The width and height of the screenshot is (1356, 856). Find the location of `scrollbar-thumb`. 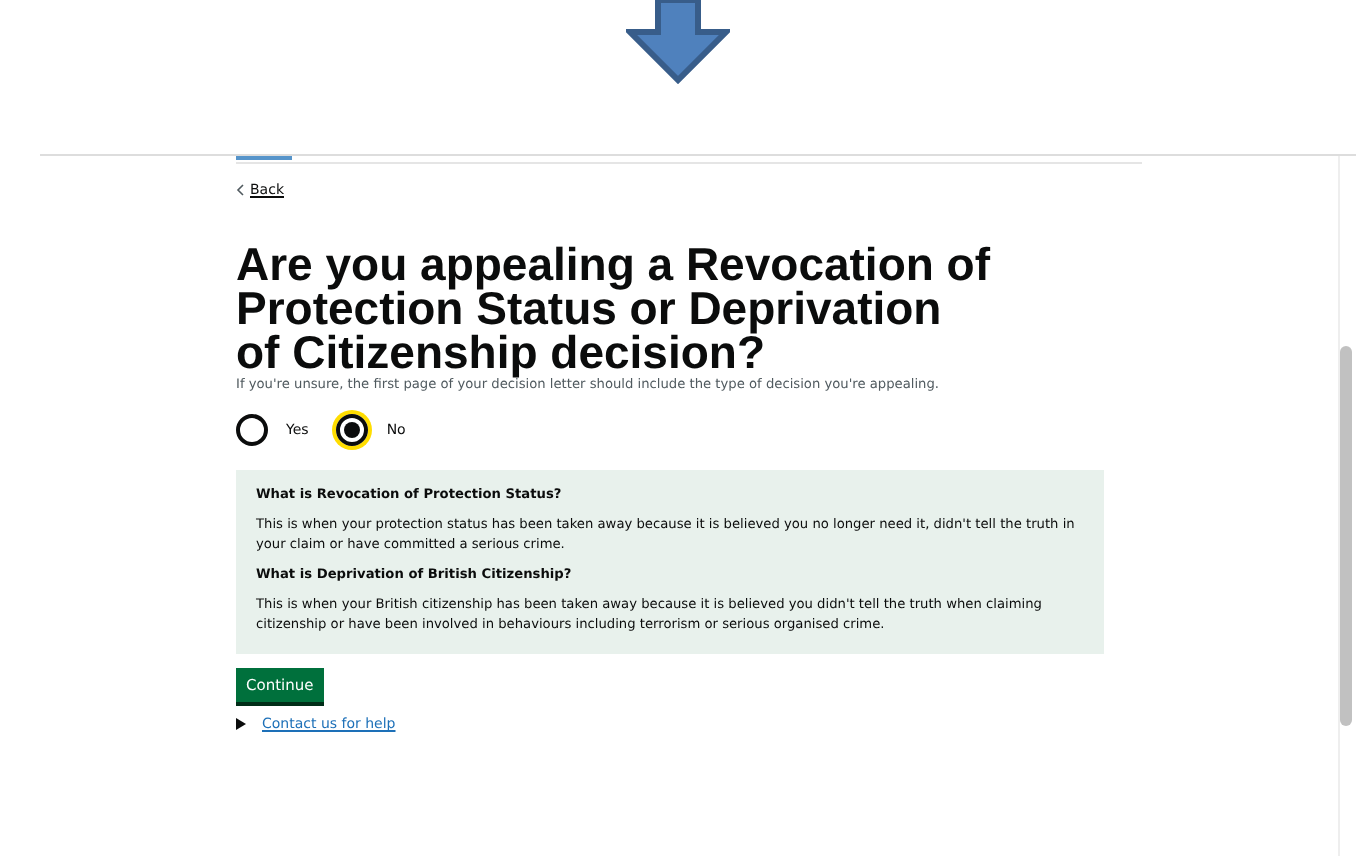

scrollbar-thumb is located at coordinates (1346, 536).